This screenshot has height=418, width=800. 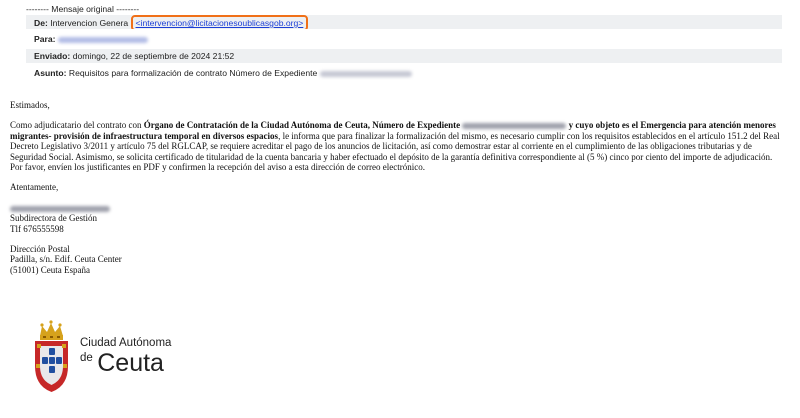 I want to click on subject-label: Asunto:, so click(x=50, y=73).